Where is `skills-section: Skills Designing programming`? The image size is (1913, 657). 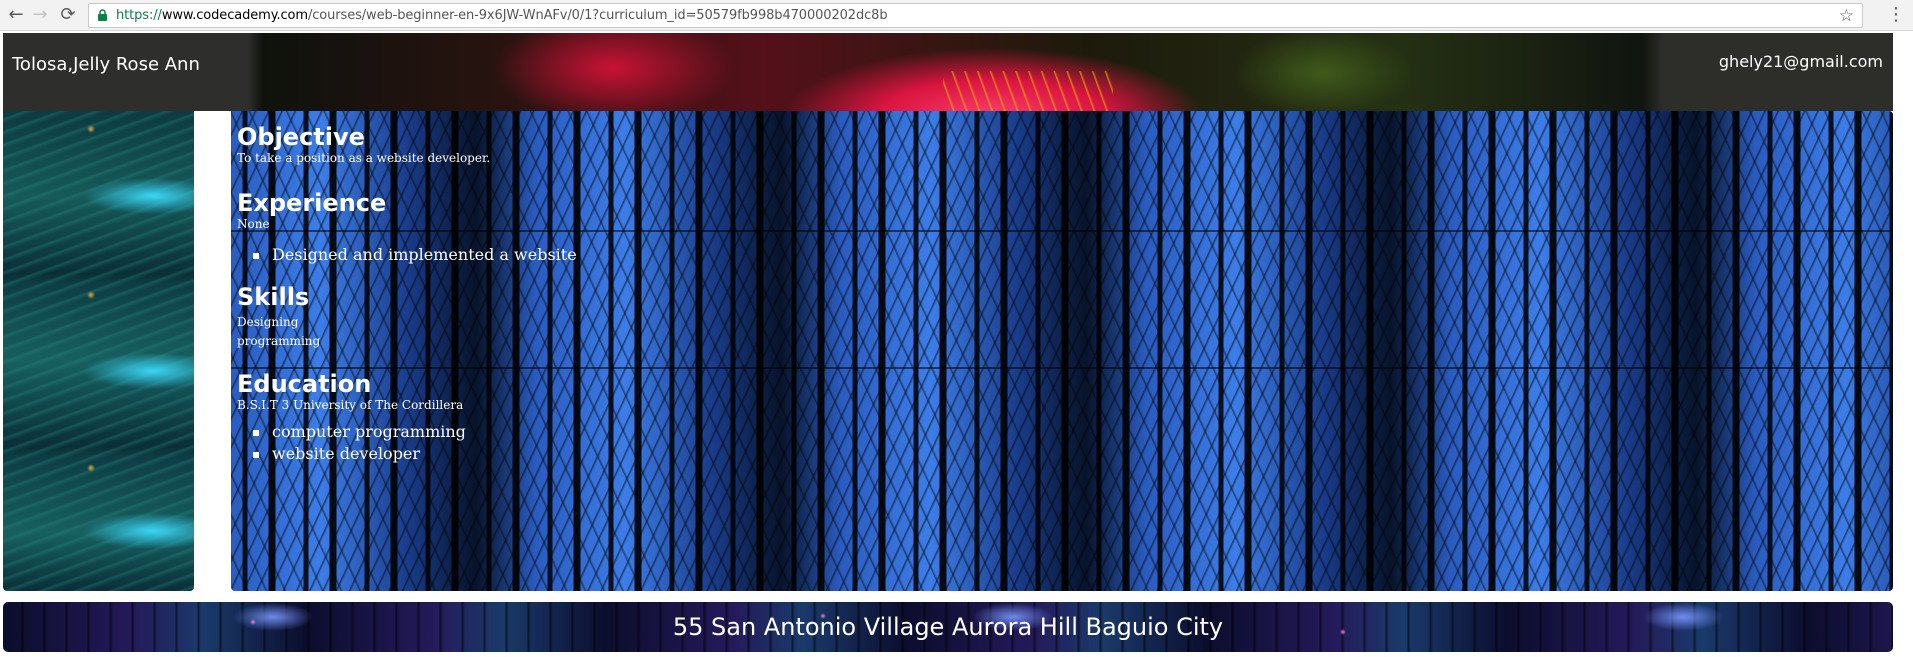 skills-section: Skills Designing programming is located at coordinates (407, 316).